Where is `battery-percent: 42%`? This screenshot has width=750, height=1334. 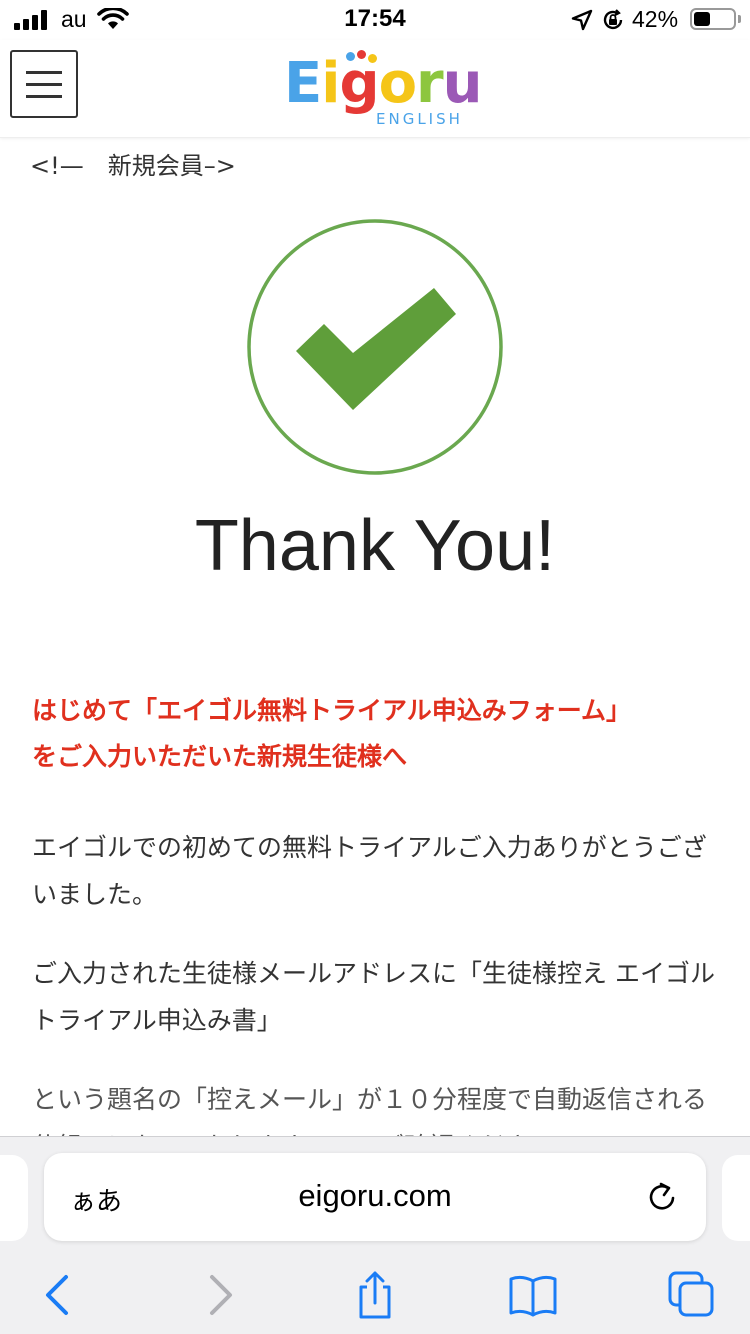 battery-percent: 42% is located at coordinates (655, 19).